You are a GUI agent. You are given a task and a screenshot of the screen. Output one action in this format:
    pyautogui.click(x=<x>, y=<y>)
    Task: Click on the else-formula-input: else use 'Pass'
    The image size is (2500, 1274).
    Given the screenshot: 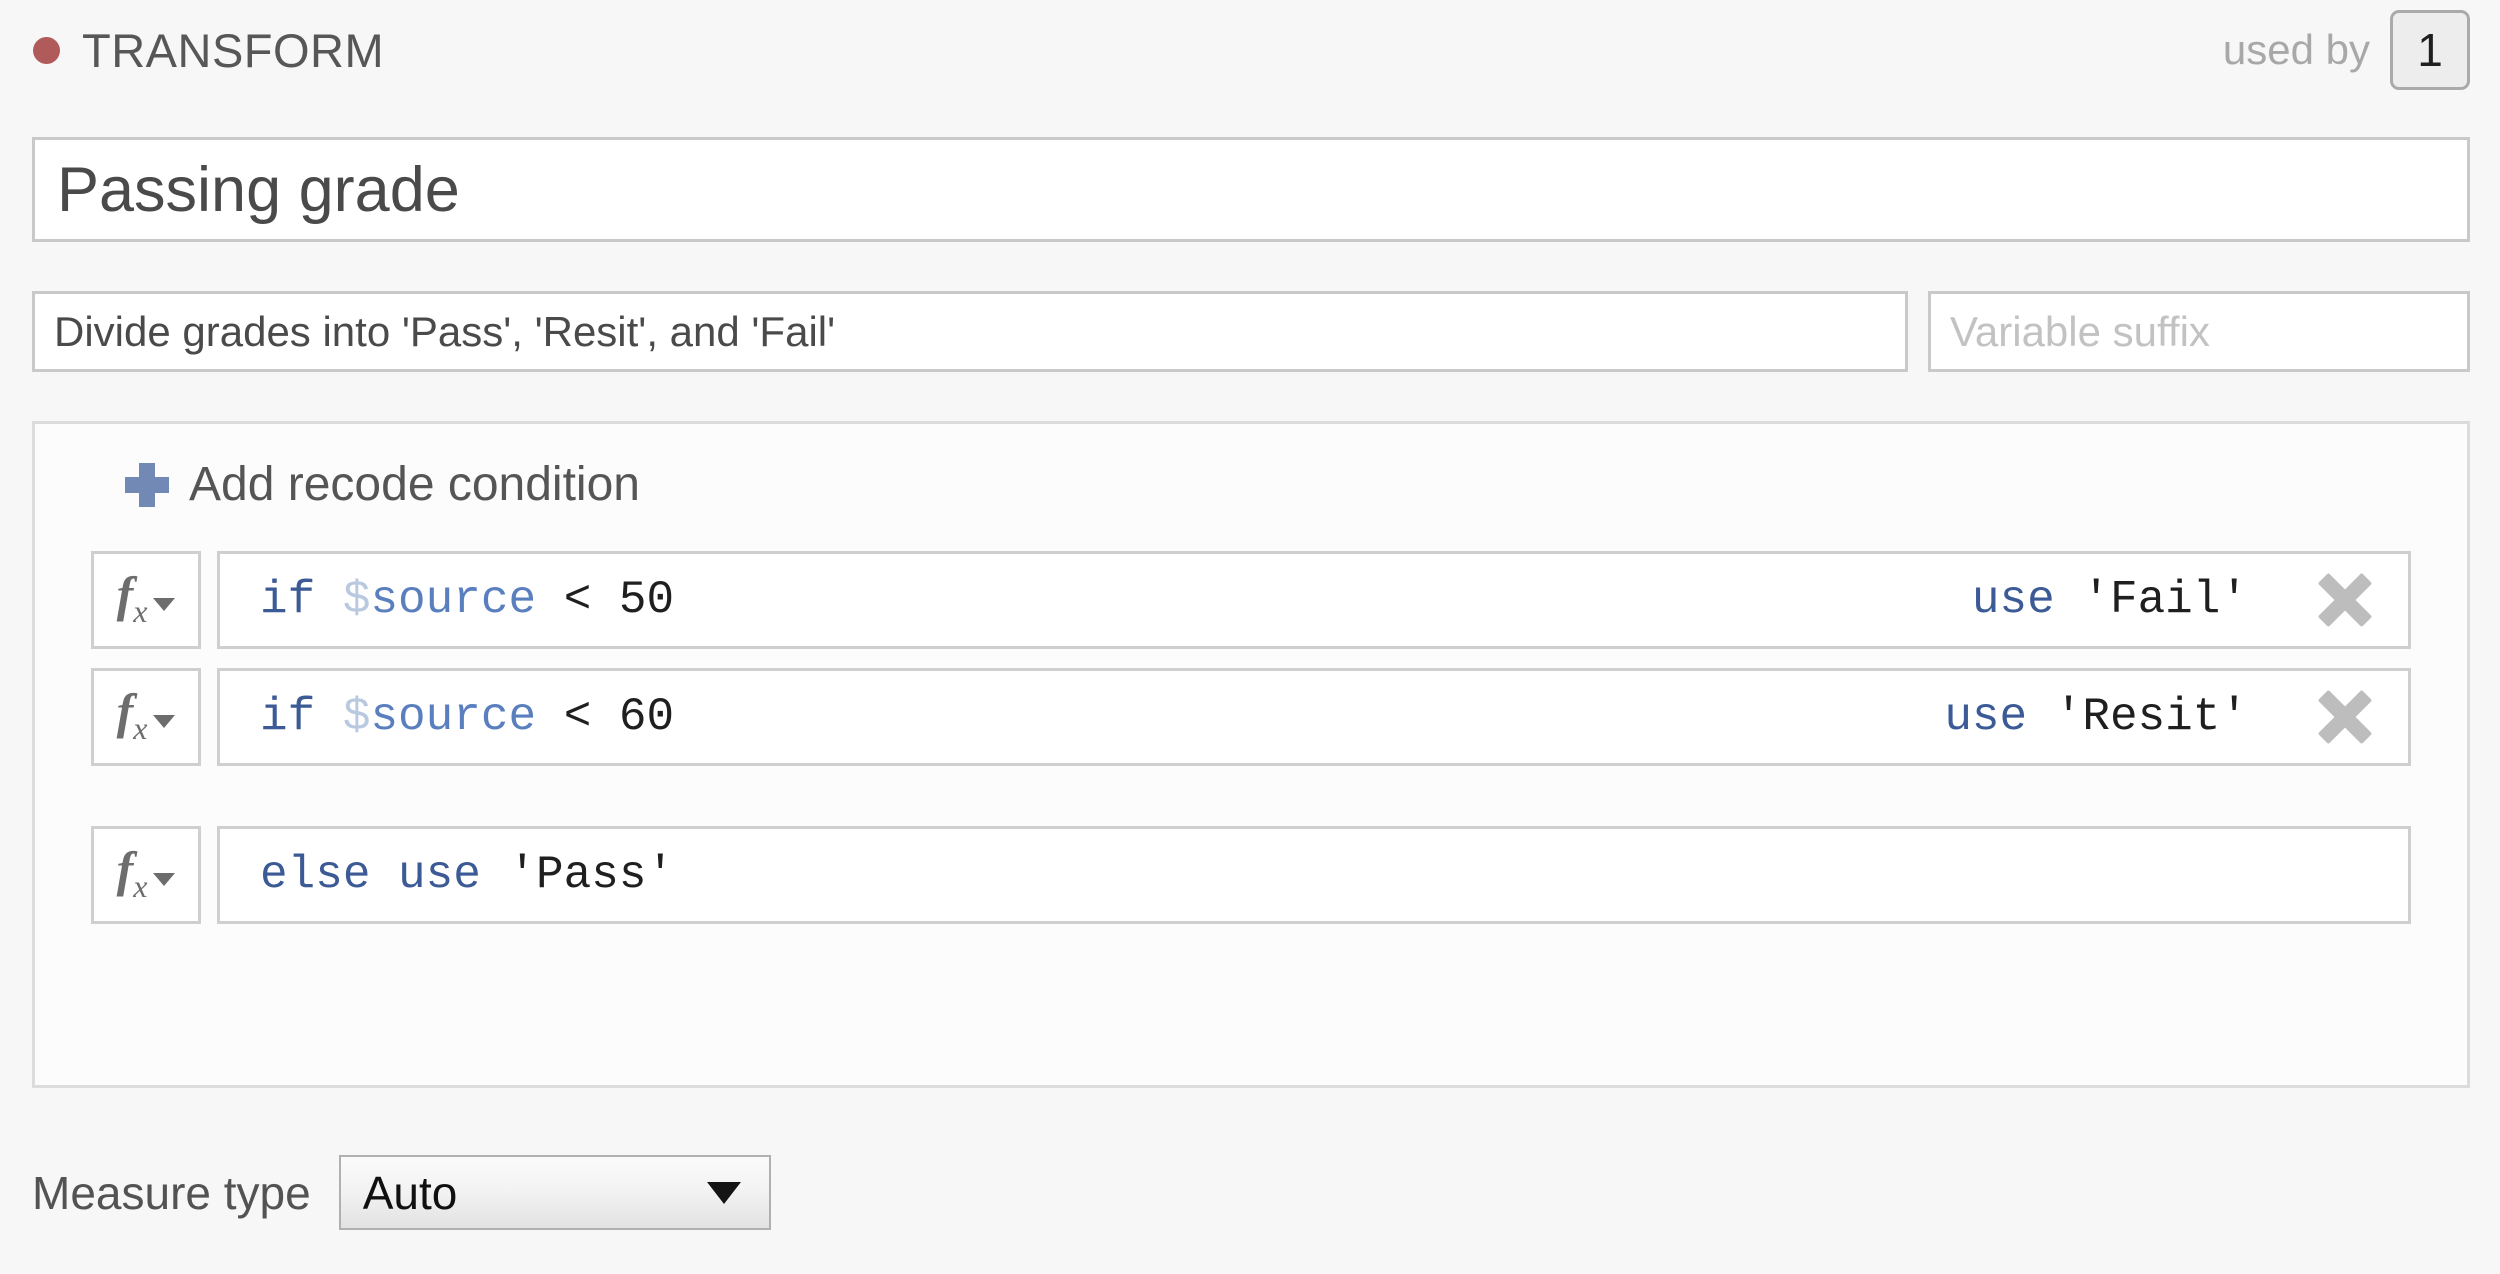 What is the action you would take?
    pyautogui.click(x=1314, y=875)
    